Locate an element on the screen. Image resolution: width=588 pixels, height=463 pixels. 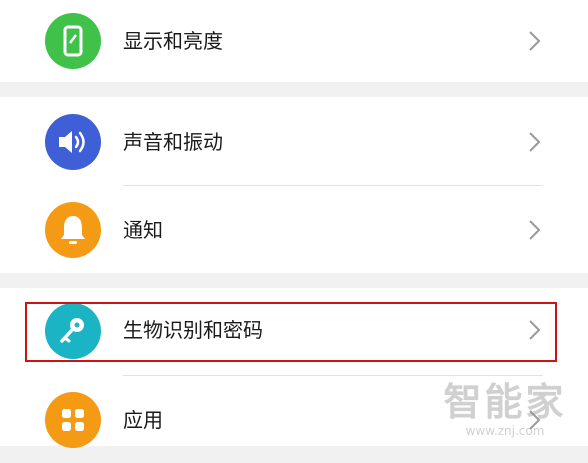
settings-item-label: 应用 is located at coordinates (143, 420).